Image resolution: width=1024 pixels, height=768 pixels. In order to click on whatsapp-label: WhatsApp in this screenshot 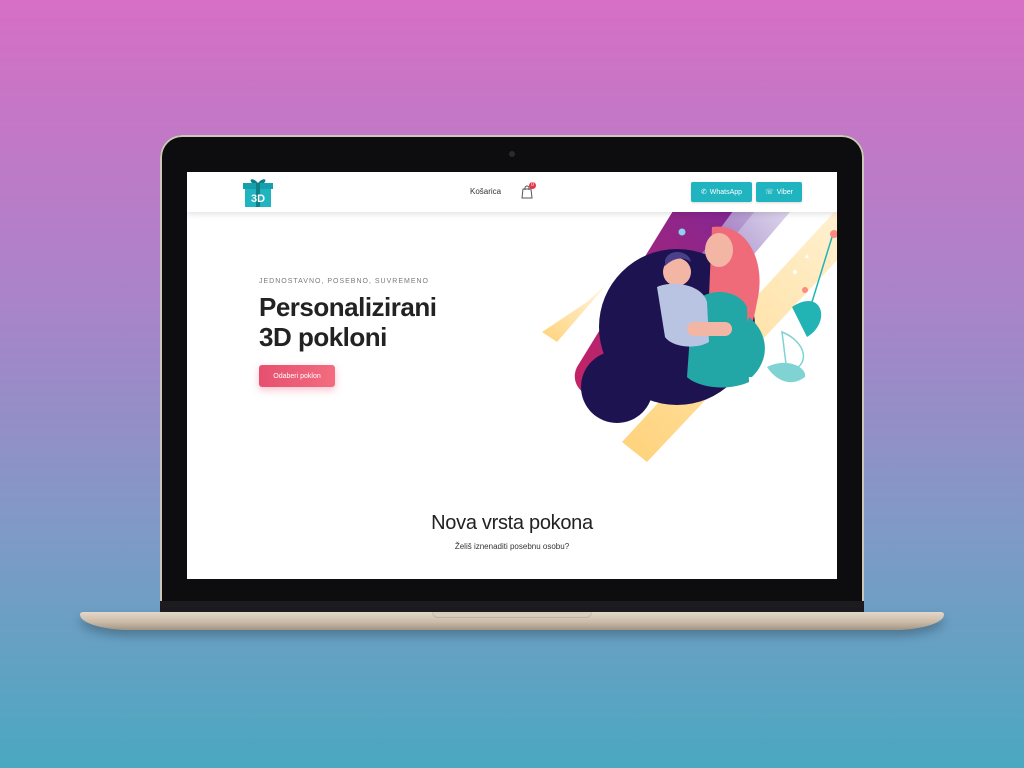, I will do `click(726, 192)`.